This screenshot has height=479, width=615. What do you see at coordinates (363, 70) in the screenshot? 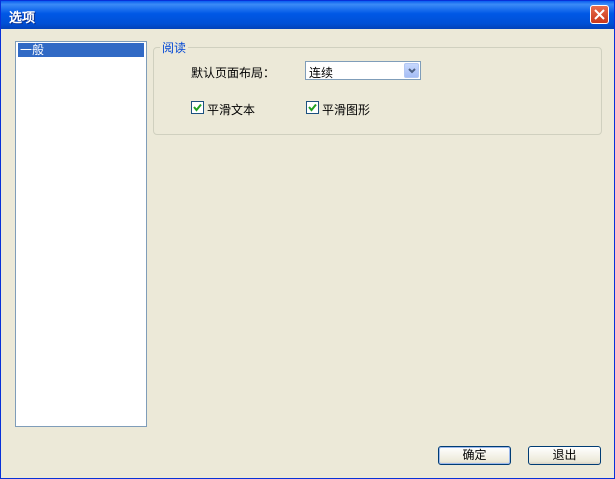
I see `default-layout-select: 连续` at bounding box center [363, 70].